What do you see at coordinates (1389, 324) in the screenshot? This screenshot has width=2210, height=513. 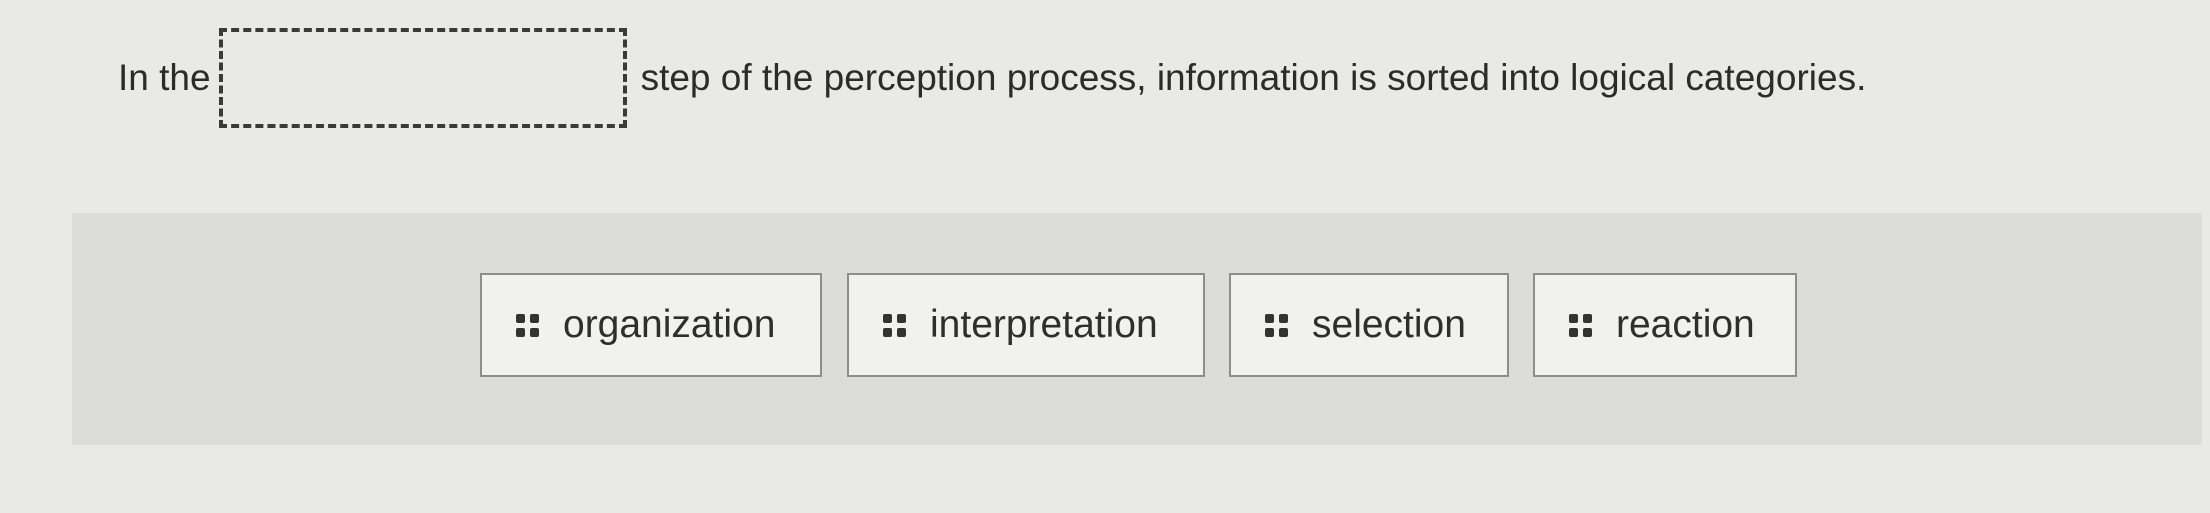 I see `choice-label: selection` at bounding box center [1389, 324].